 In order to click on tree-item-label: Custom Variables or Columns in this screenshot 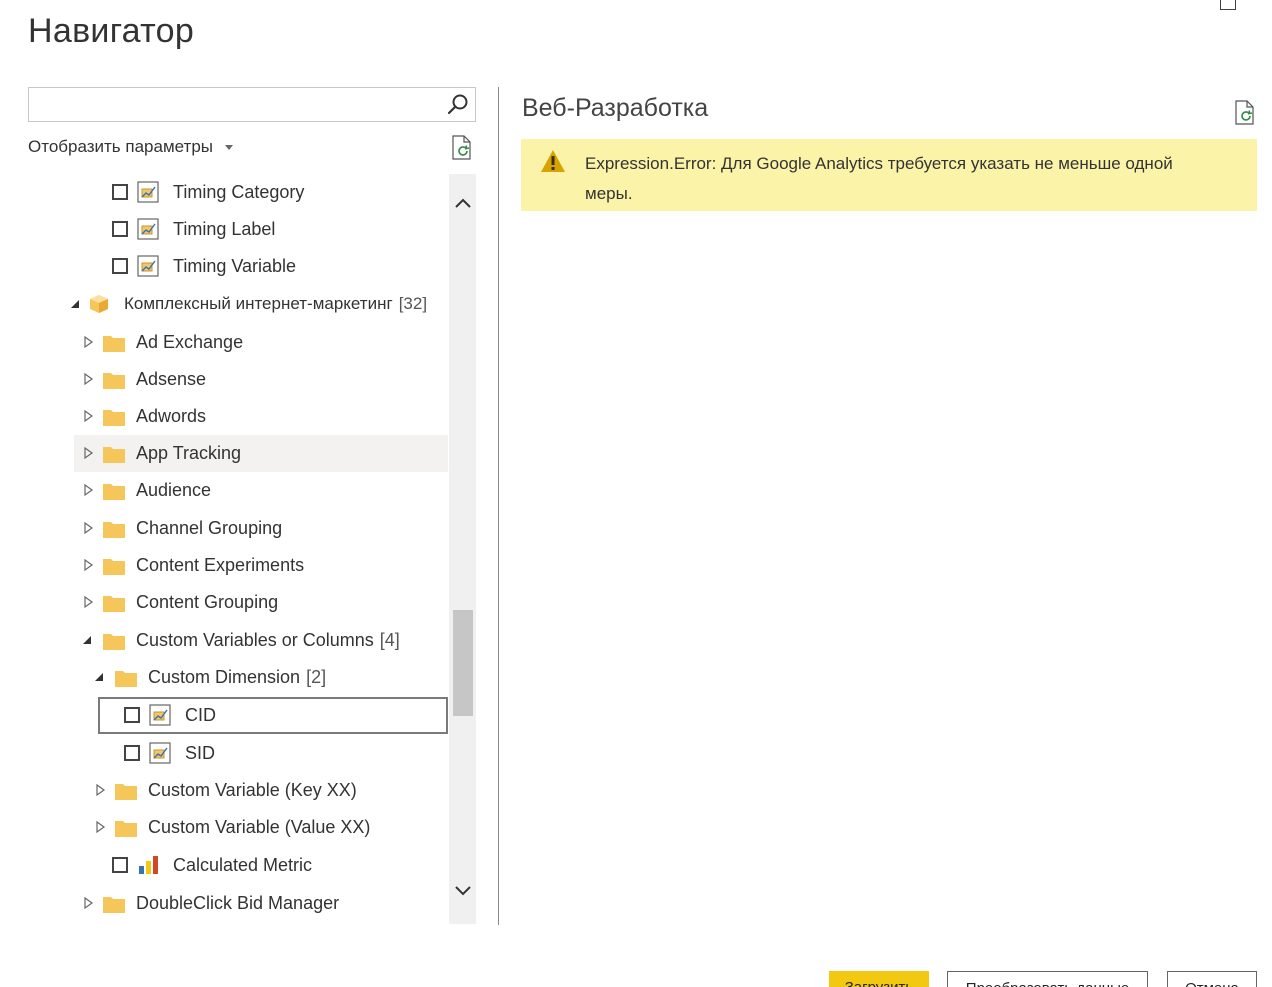, I will do `click(255, 640)`.